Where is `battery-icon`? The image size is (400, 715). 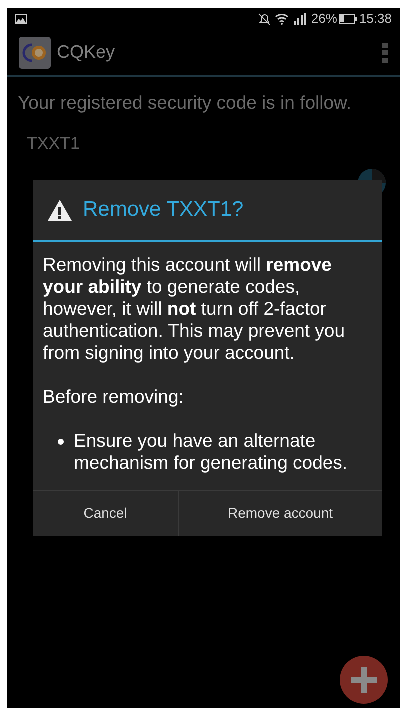 battery-icon is located at coordinates (348, 19).